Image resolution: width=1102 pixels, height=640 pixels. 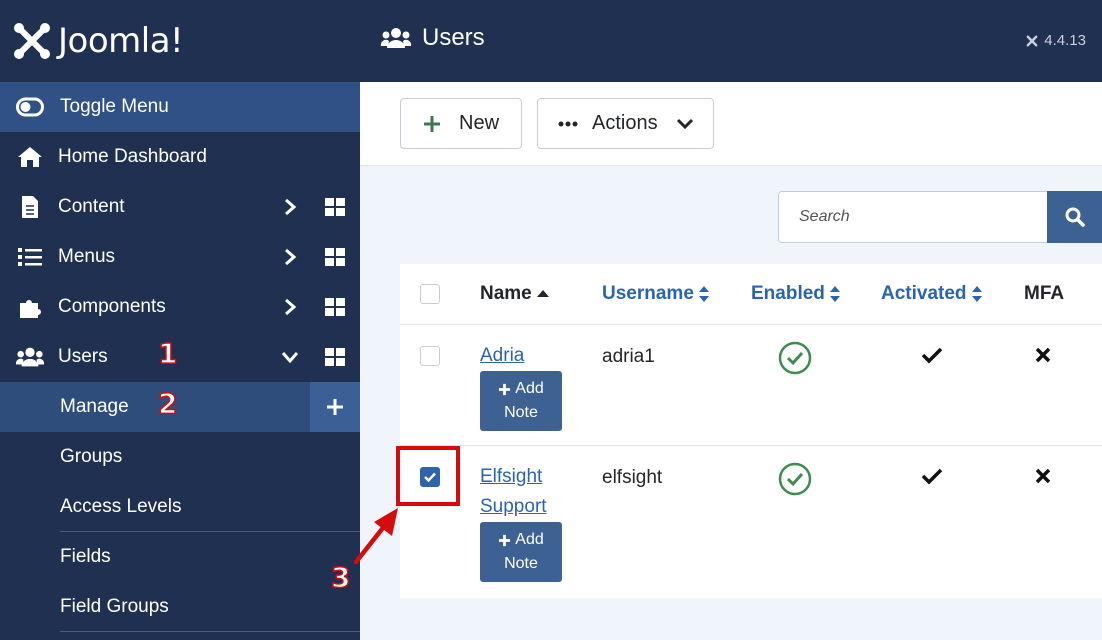 What do you see at coordinates (430, 356) in the screenshot?
I see `row-checkbox` at bounding box center [430, 356].